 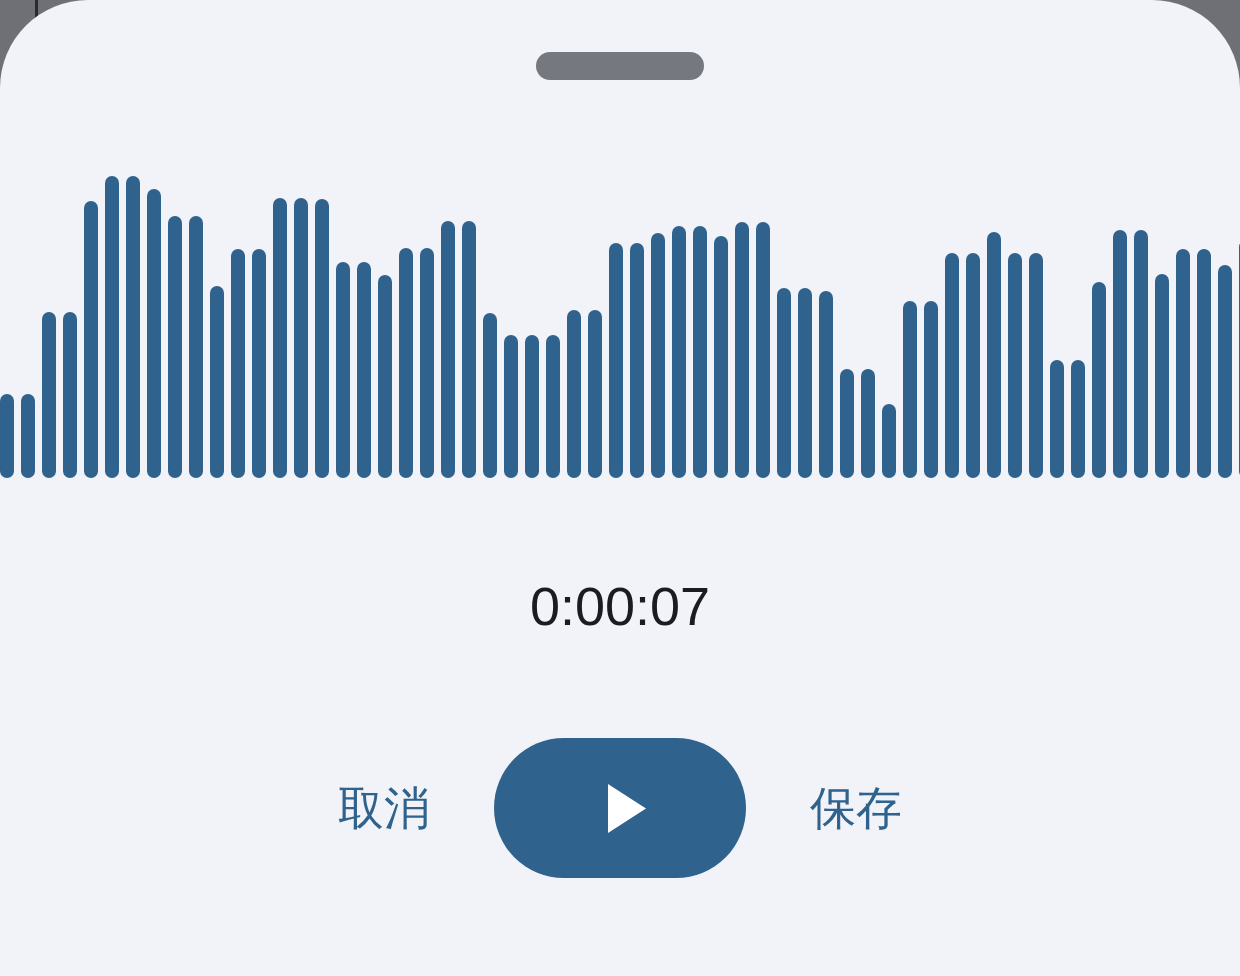 What do you see at coordinates (856, 808) in the screenshot?
I see `save-button: 保存` at bounding box center [856, 808].